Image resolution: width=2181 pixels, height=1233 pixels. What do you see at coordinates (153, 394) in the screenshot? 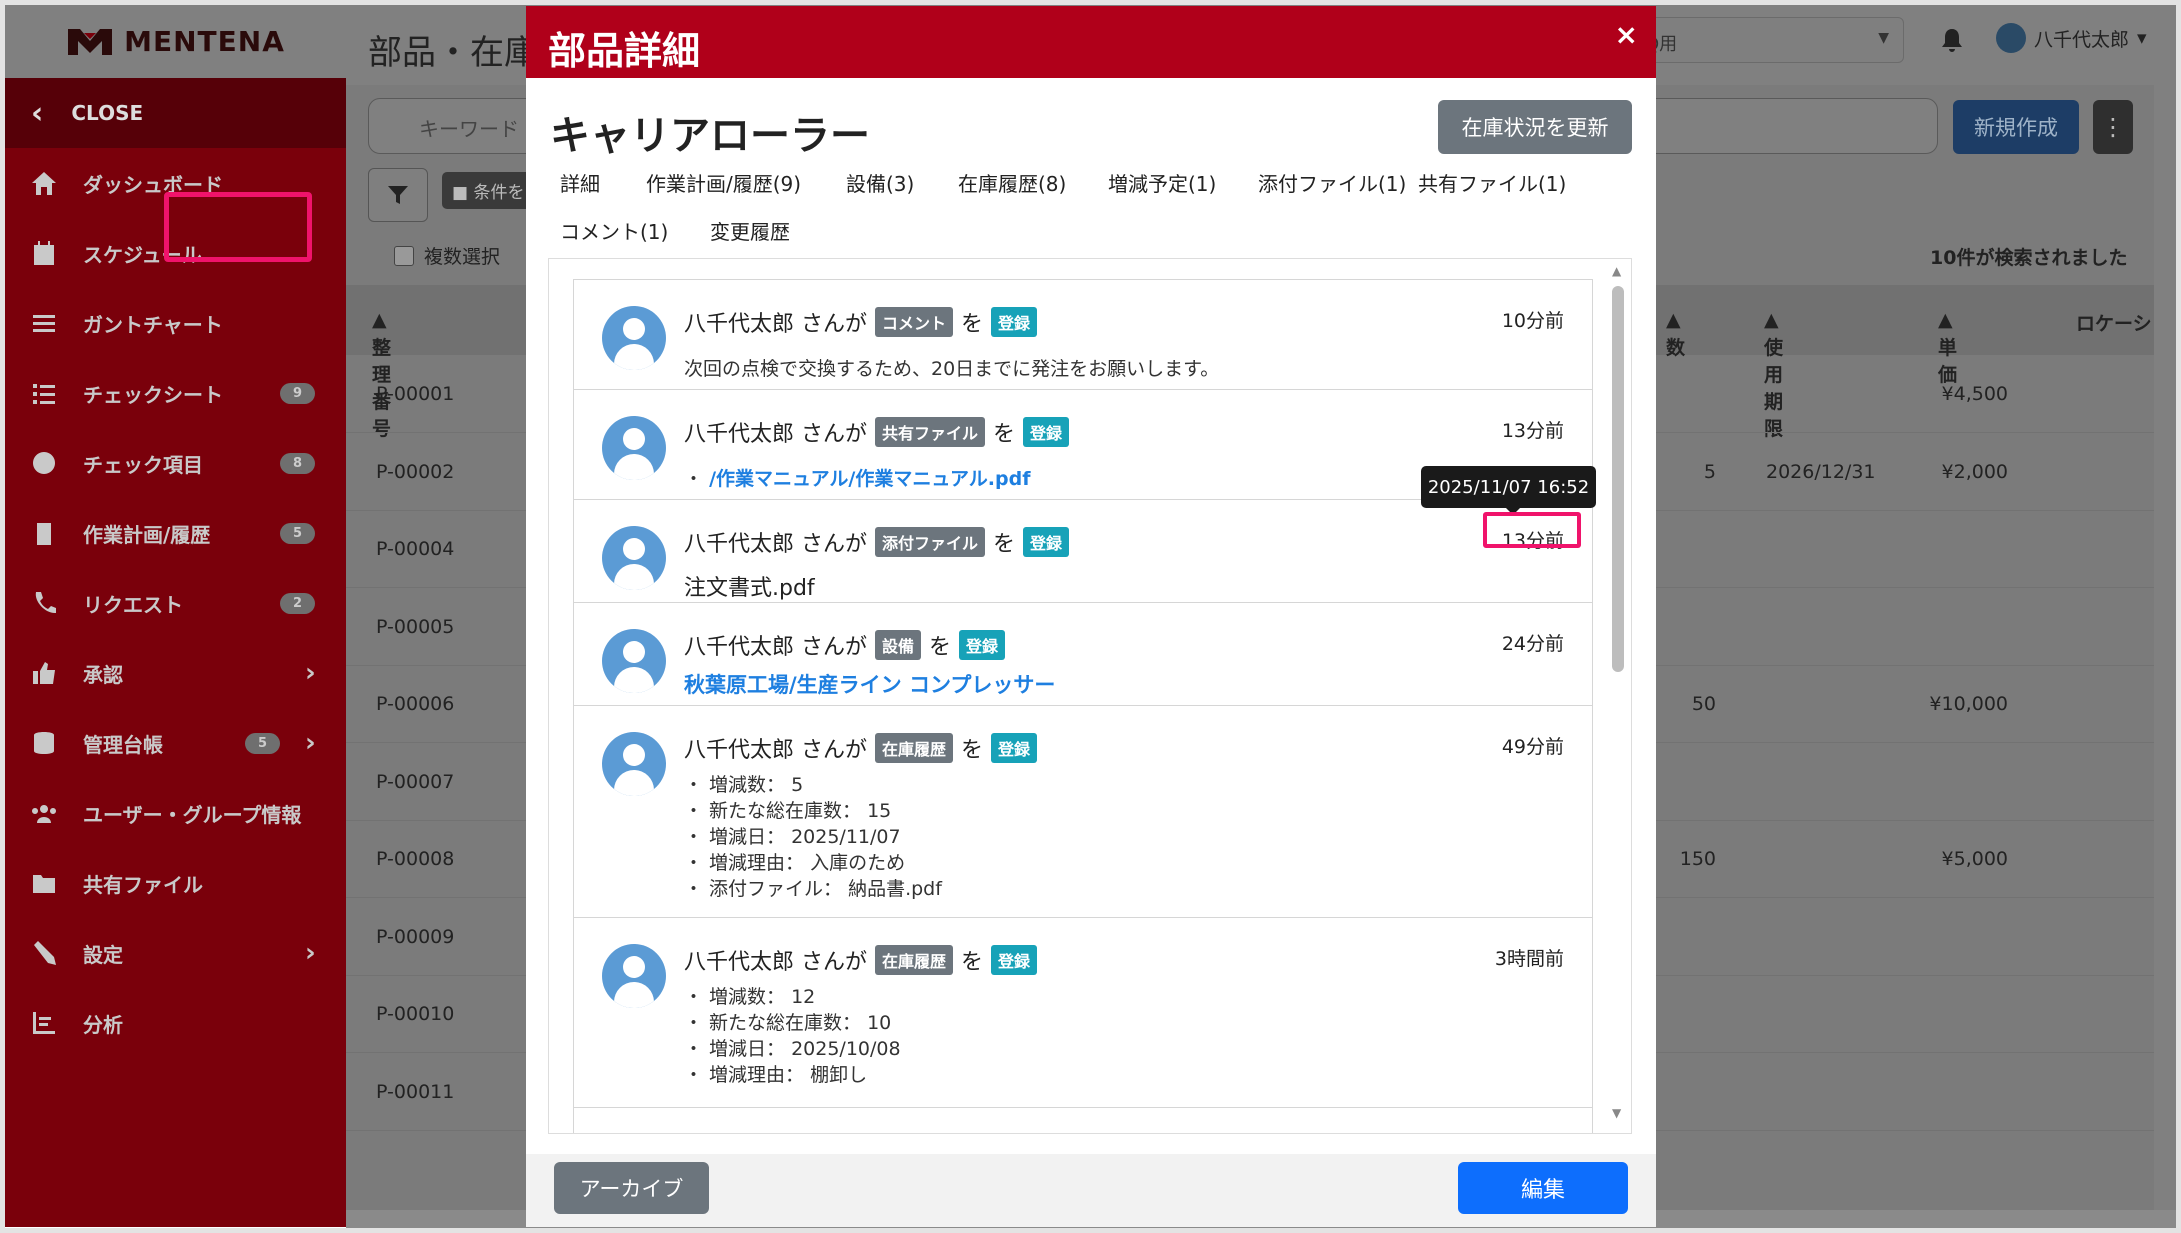
I see `sidebar-item-label: チェックシート` at bounding box center [153, 394].